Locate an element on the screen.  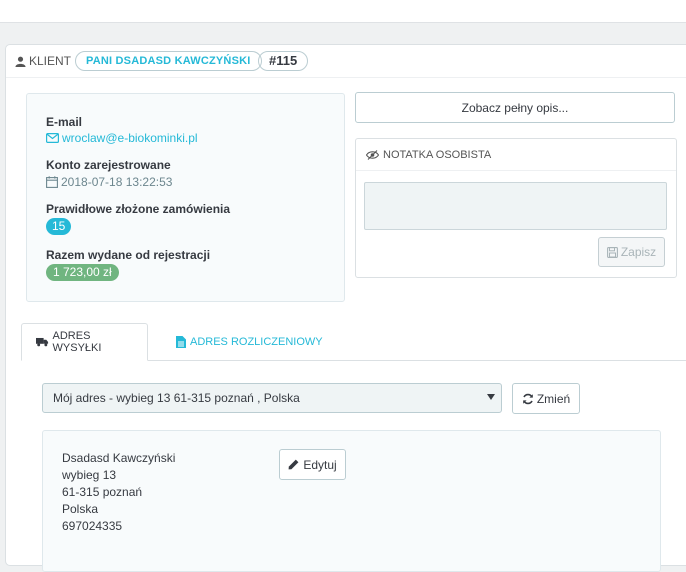
address-phone: 697024335 is located at coordinates (92, 526).